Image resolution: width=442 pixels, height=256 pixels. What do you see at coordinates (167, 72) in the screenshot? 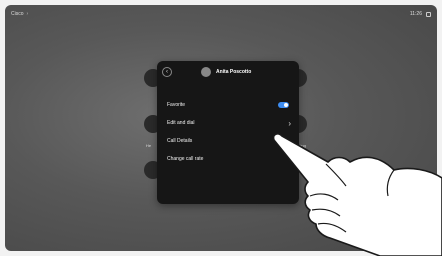
I see `back-arrow-icon: ‹` at bounding box center [167, 72].